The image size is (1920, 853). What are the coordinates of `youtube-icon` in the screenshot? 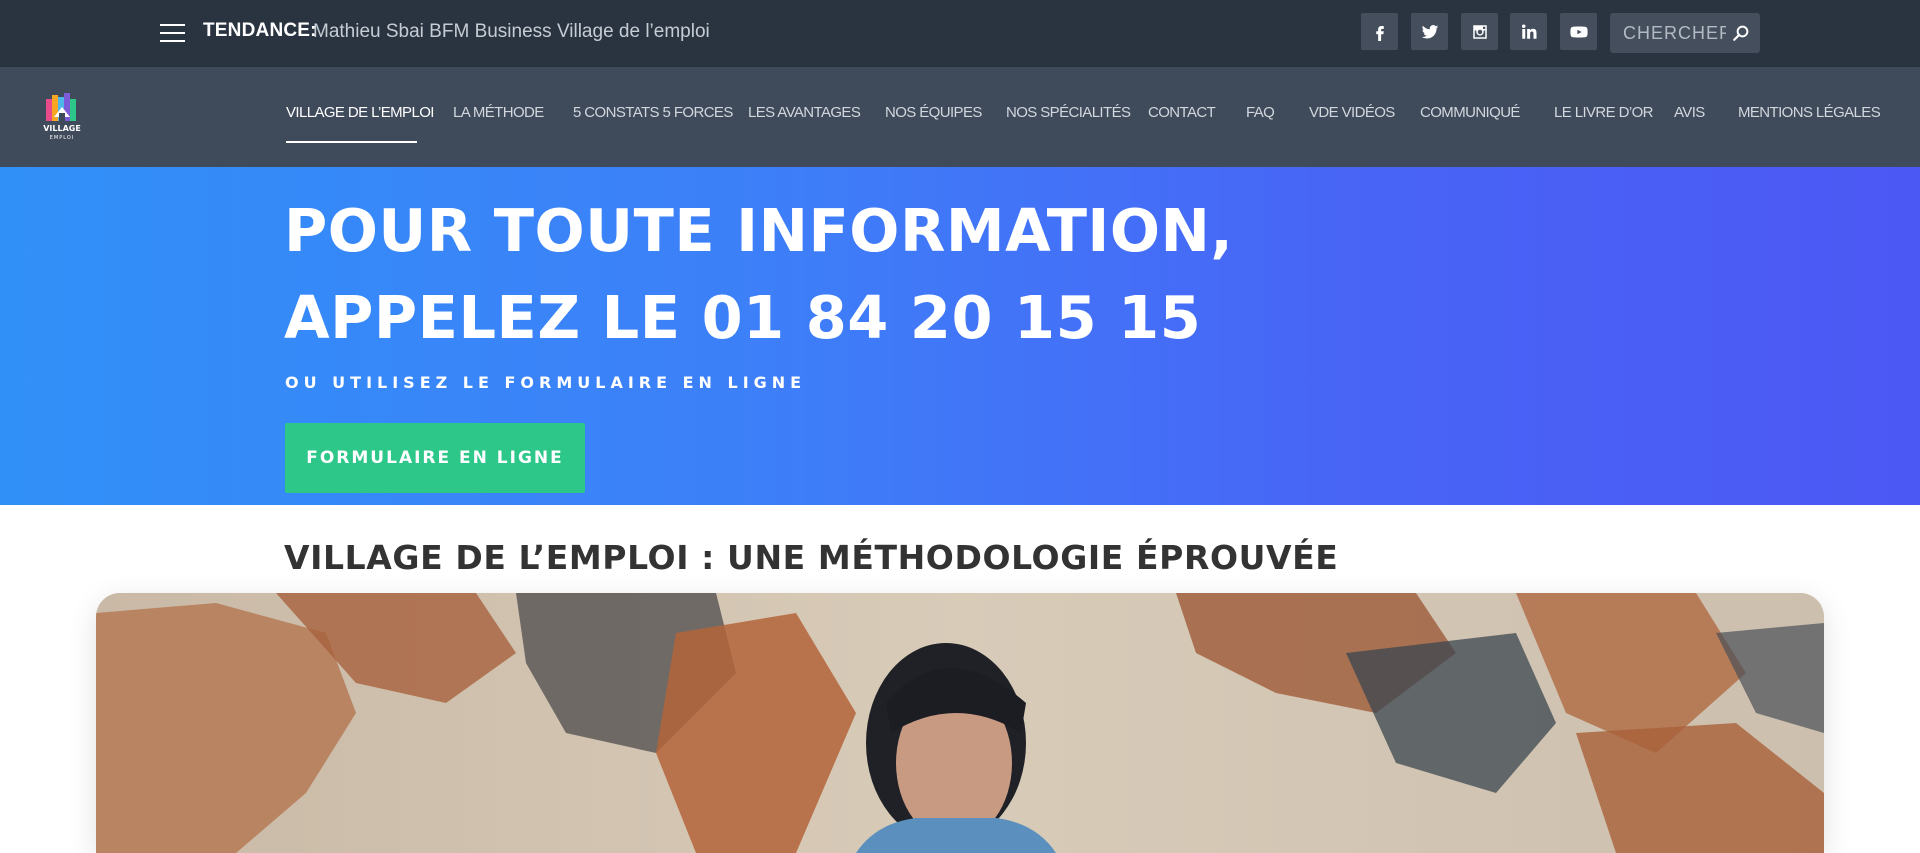 It's located at (1578, 31).